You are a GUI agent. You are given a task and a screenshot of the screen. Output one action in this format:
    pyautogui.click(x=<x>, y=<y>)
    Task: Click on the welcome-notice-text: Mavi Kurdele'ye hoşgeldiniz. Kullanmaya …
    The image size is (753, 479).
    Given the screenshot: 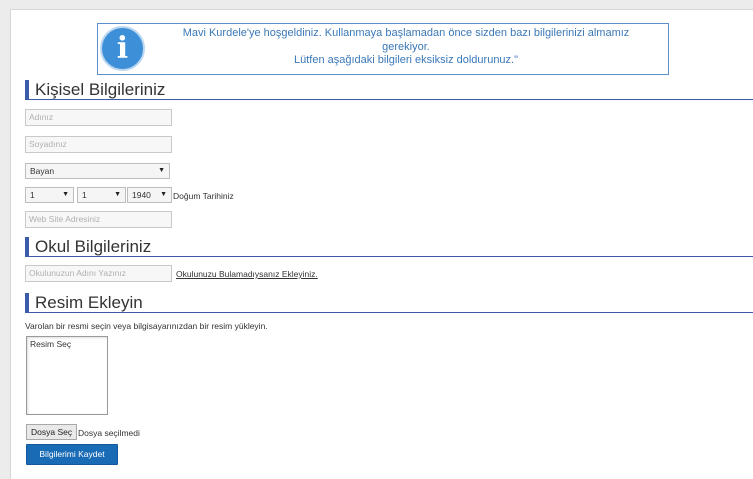 What is the action you would take?
    pyautogui.click(x=406, y=47)
    